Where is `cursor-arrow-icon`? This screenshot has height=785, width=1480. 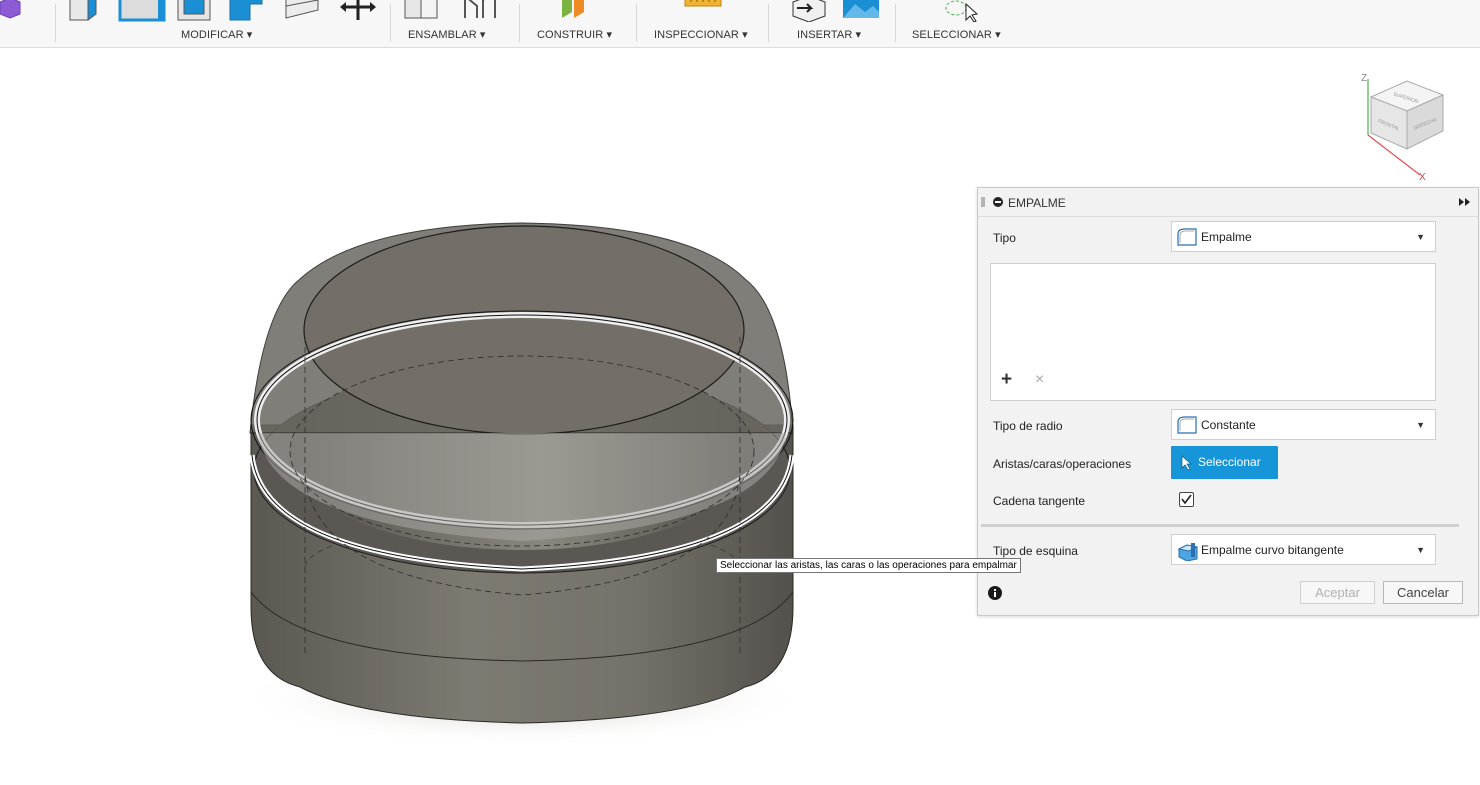 cursor-arrow-icon is located at coordinates (1186, 463).